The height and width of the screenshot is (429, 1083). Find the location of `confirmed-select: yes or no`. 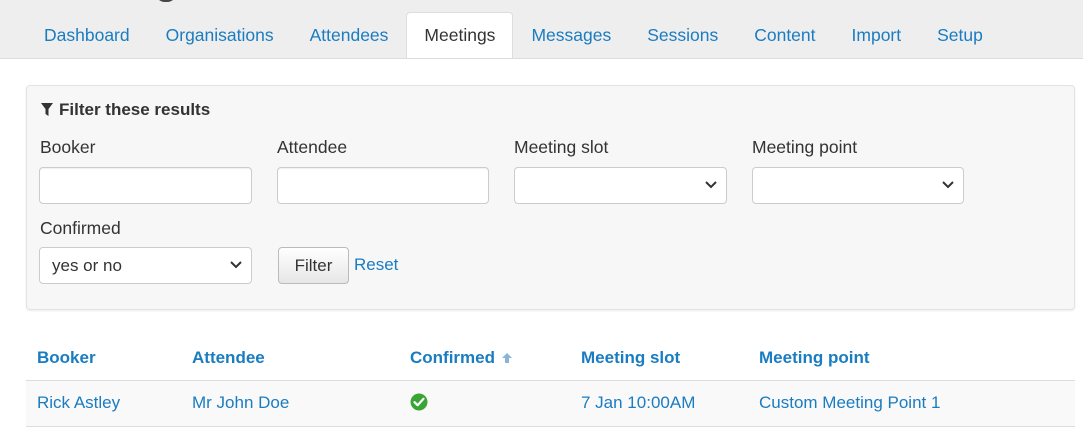

confirmed-select: yes or no is located at coordinates (145, 265).